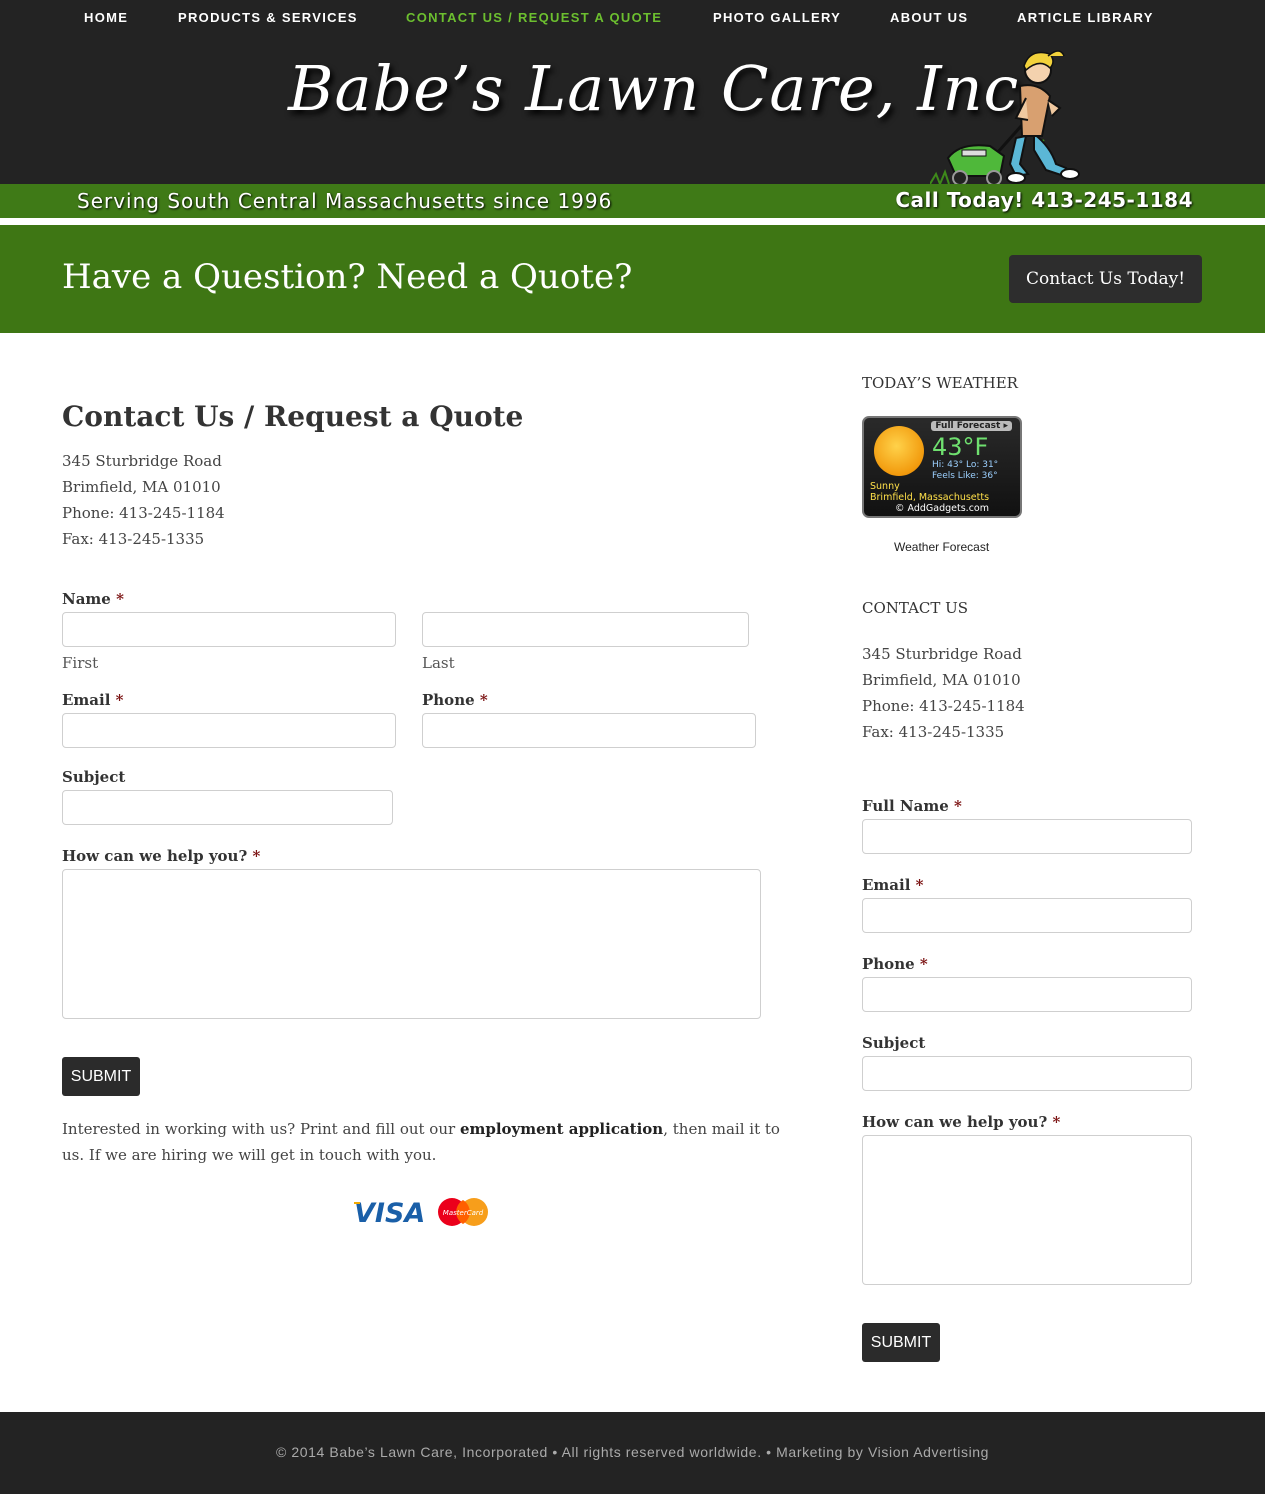 This screenshot has height=1494, width=1265. What do you see at coordinates (941, 680) in the screenshot?
I see `sidebar-address-city: Brimfield, MA 01010` at bounding box center [941, 680].